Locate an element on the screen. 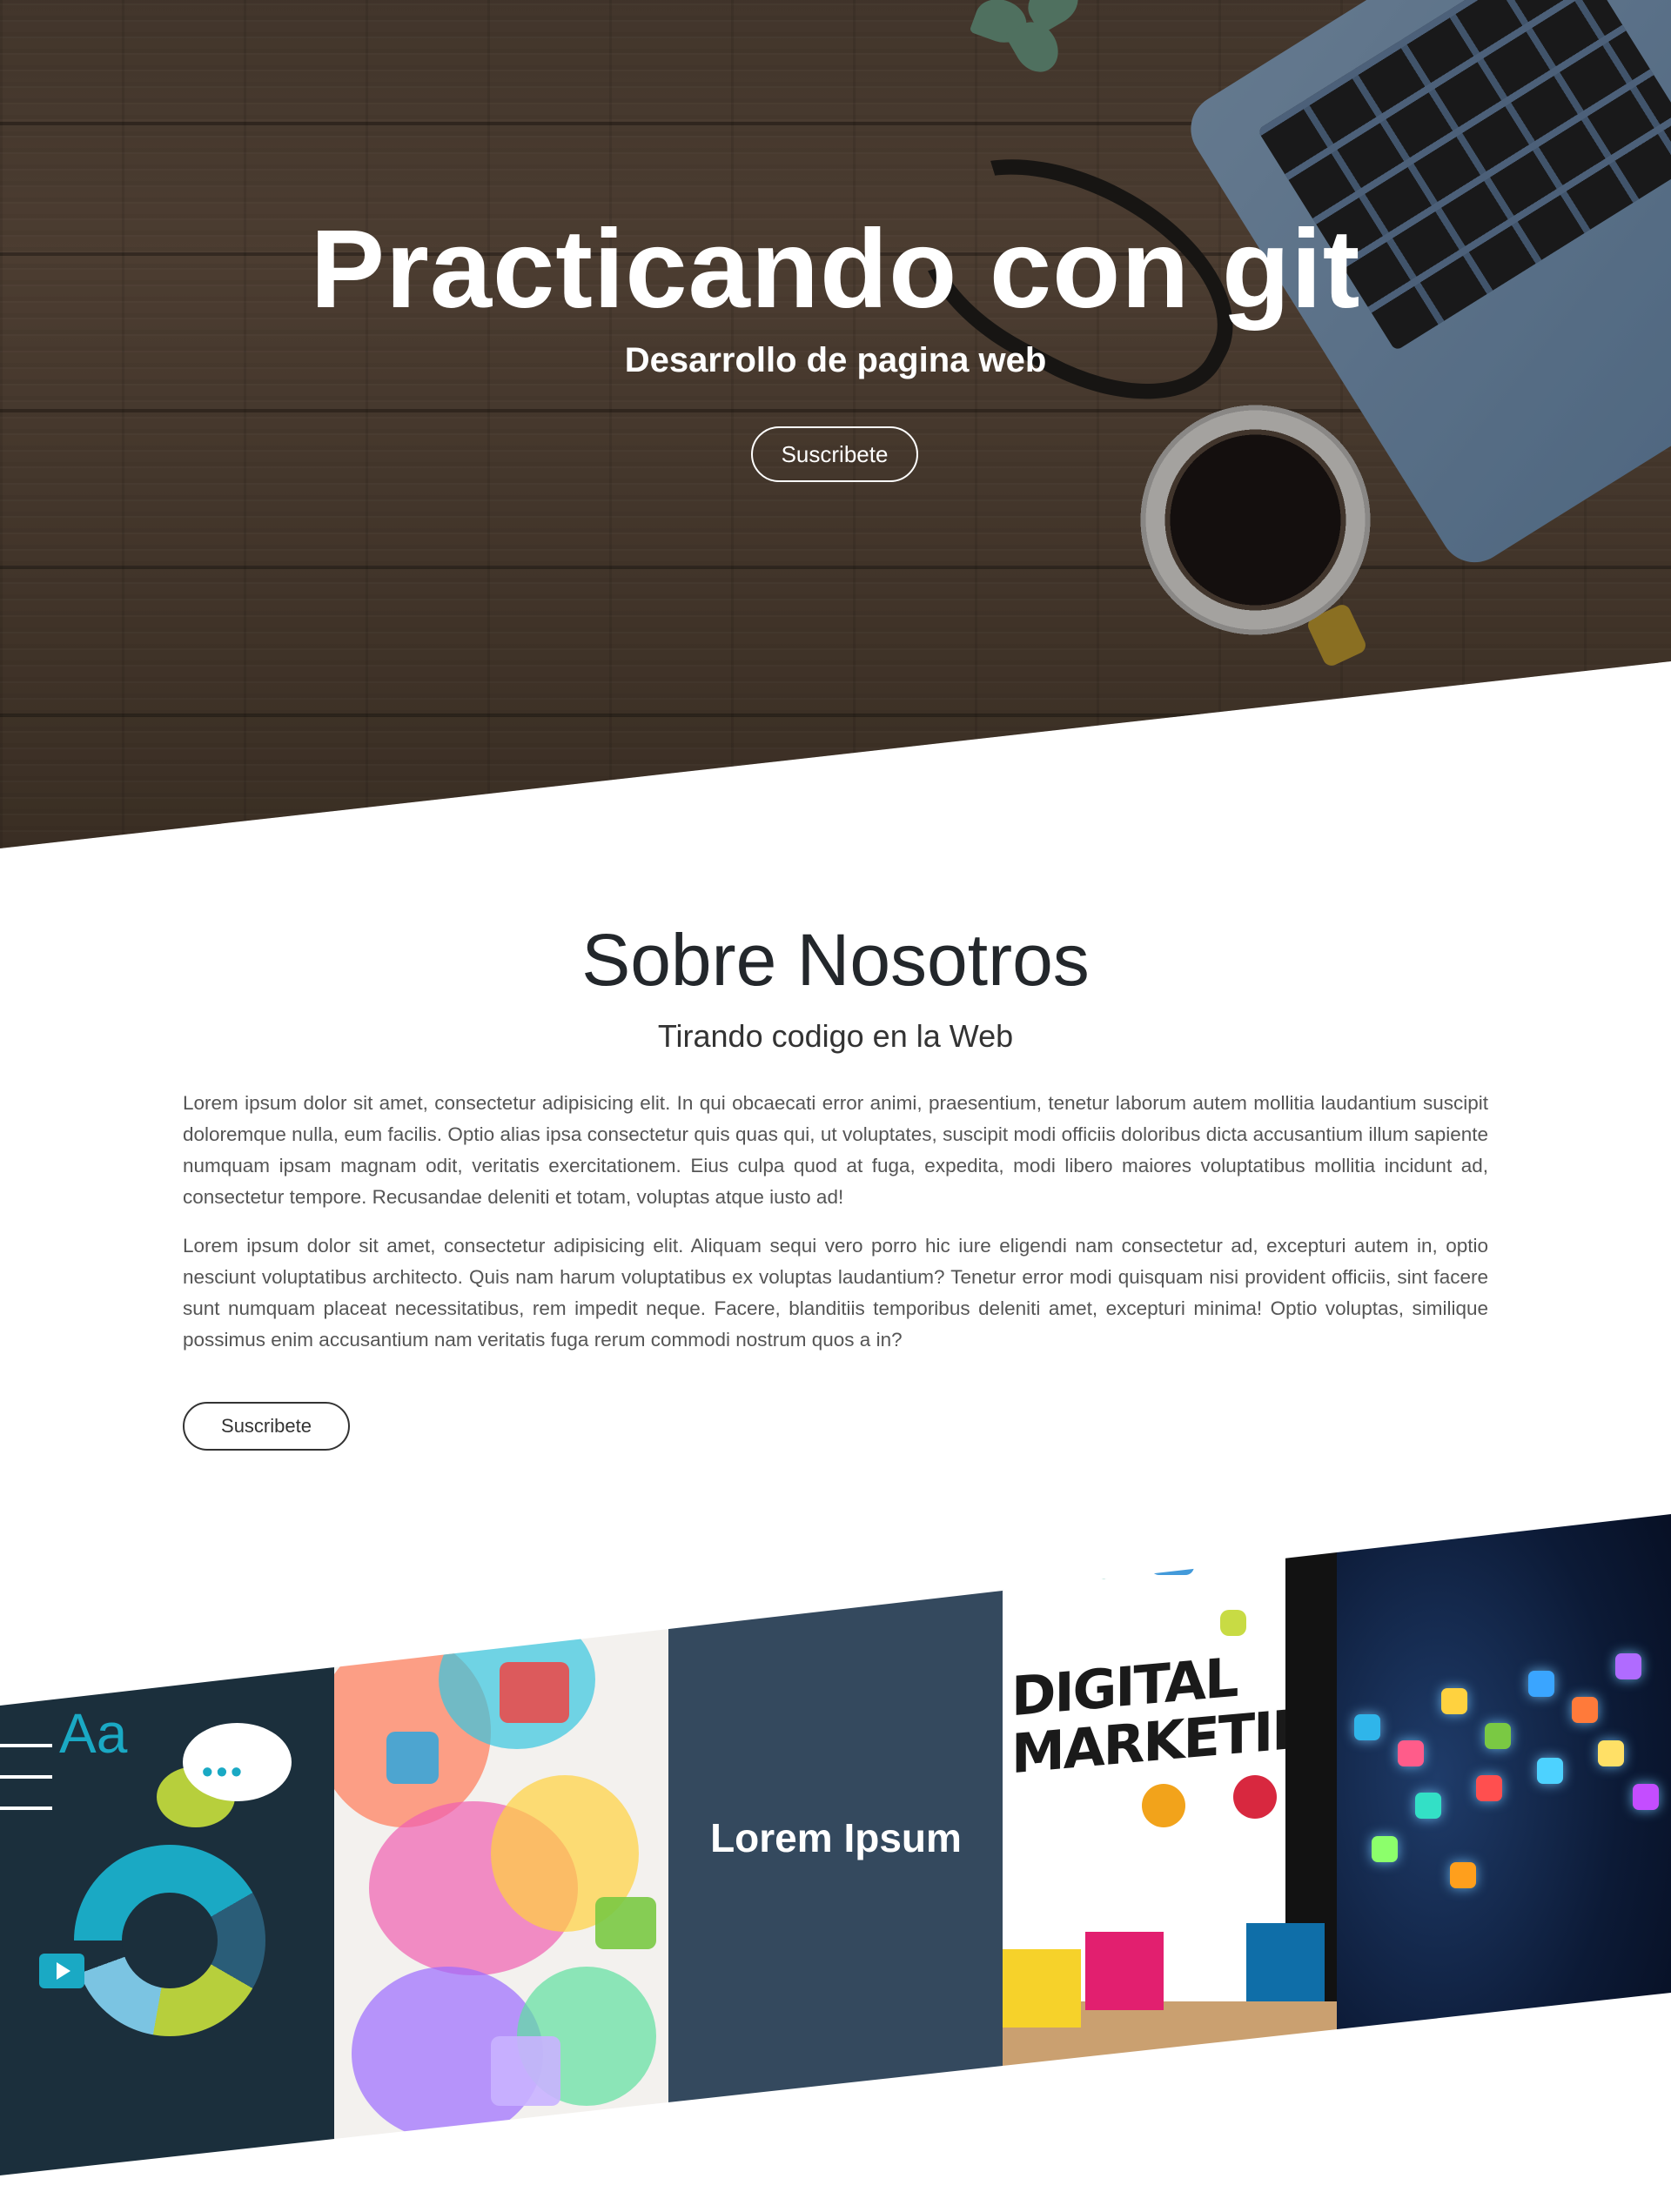 The height and width of the screenshot is (2212, 1671). about-subscribe-button: Suscribete is located at coordinates (266, 1426).